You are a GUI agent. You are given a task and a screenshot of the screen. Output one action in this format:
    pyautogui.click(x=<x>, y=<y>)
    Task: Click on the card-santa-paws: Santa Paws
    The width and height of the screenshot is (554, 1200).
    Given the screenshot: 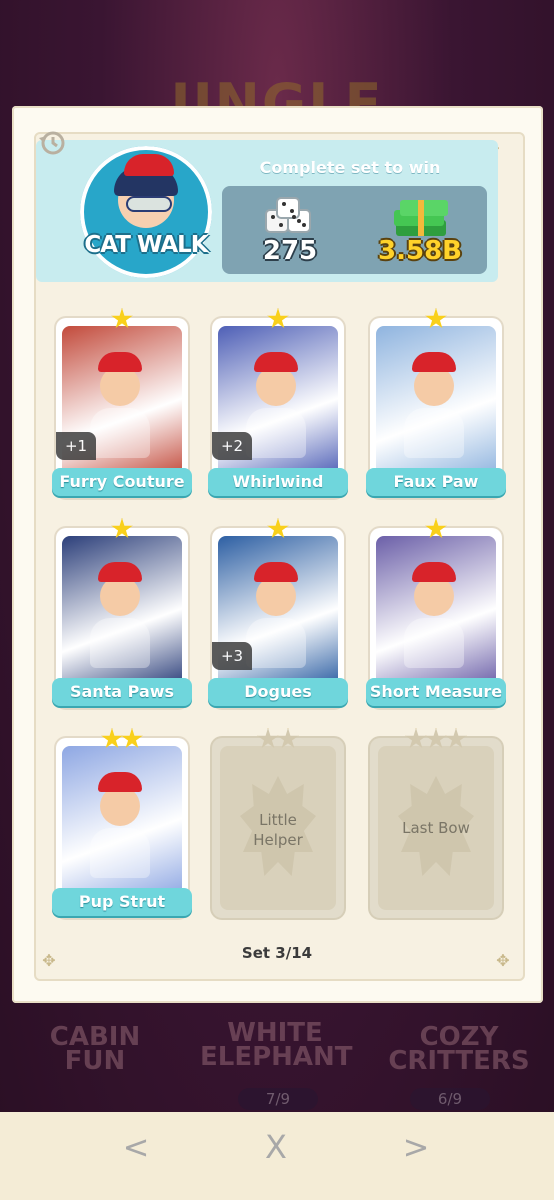 What is the action you would take?
    pyautogui.click(x=122, y=613)
    